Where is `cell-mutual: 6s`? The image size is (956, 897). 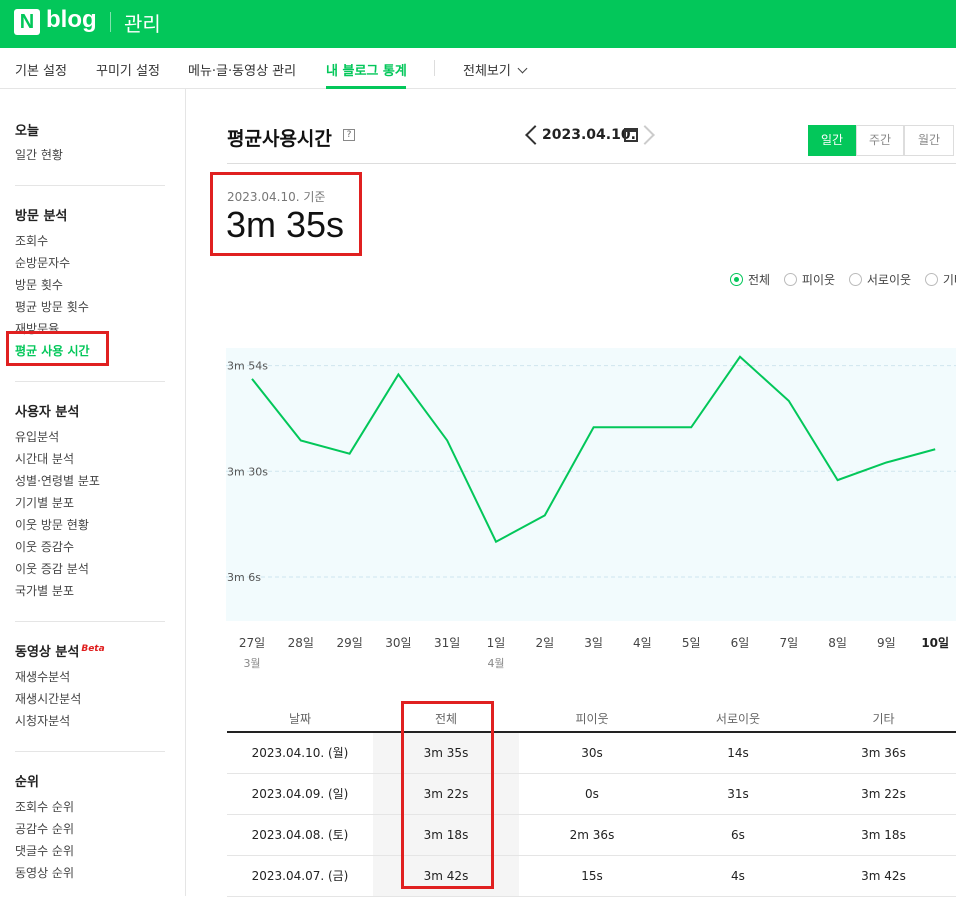 cell-mutual: 6s is located at coordinates (738, 835).